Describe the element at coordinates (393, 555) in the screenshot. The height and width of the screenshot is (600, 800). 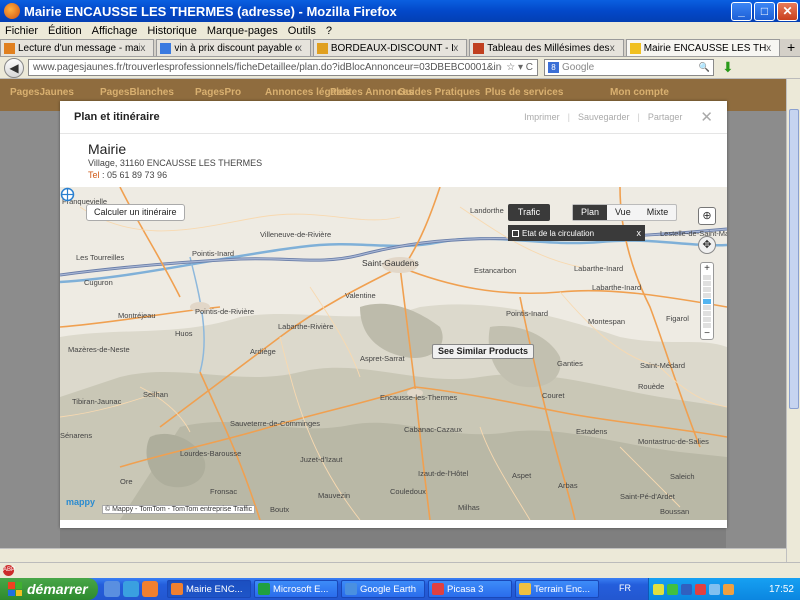
I see `horizontal-scrollbar` at that location.